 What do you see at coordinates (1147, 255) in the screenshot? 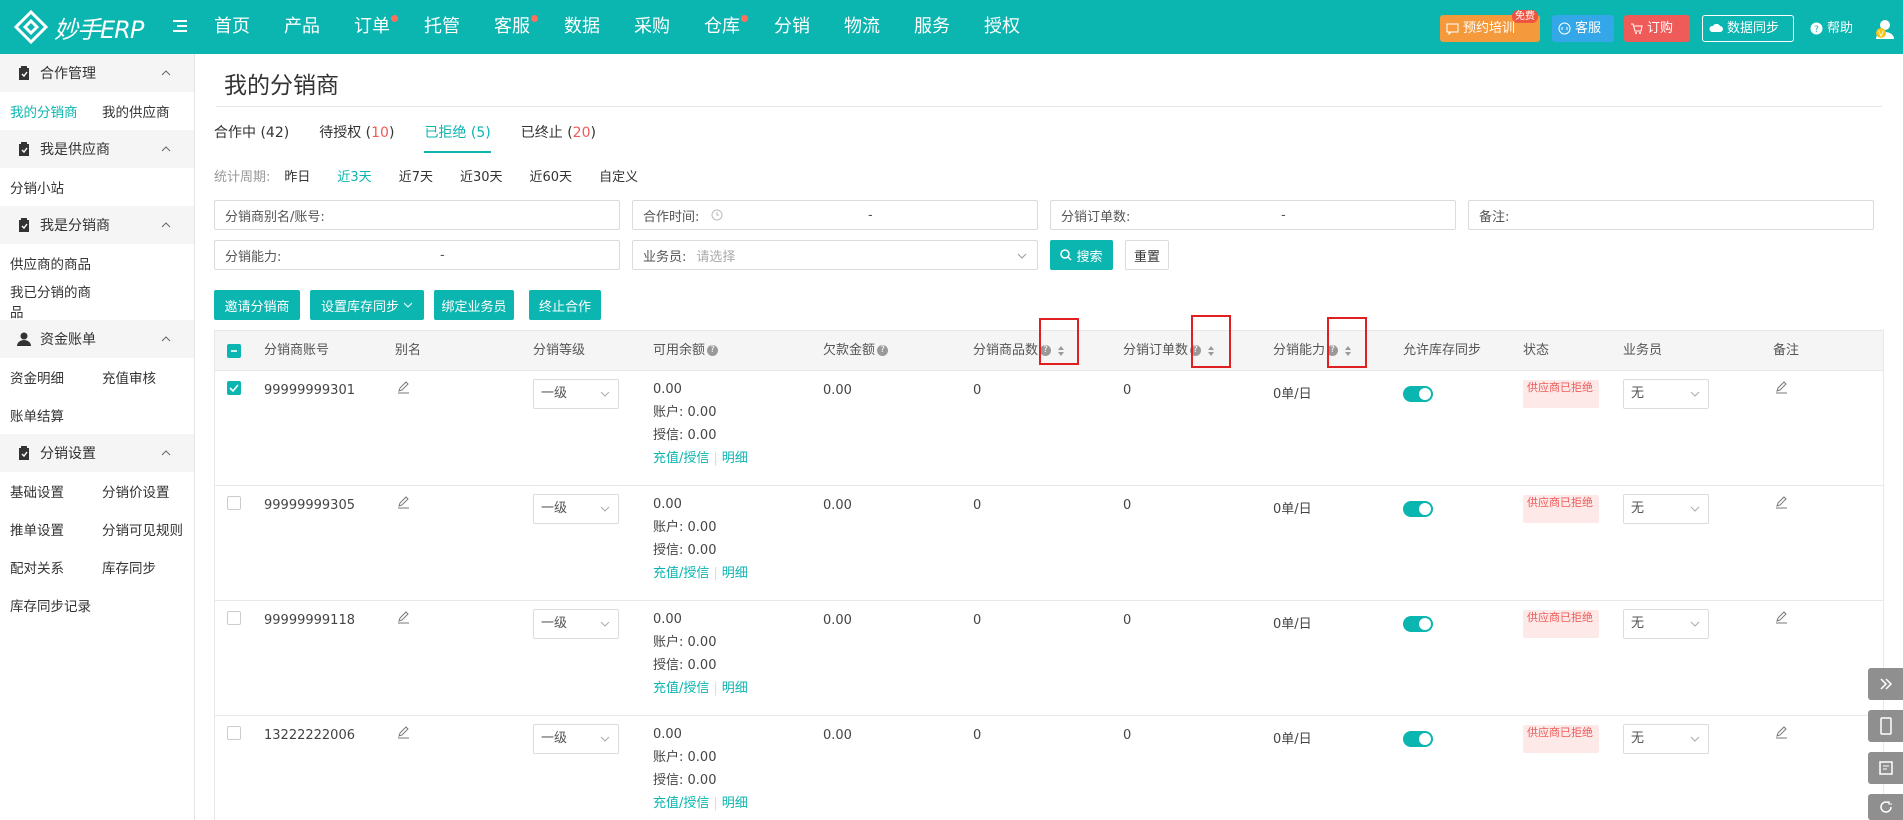
I see `reset-button: 重置` at bounding box center [1147, 255].